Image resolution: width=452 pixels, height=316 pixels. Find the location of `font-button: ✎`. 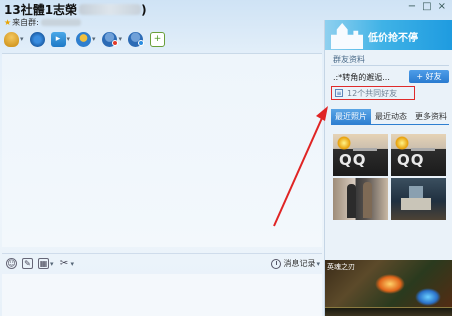

font-button: ✎ is located at coordinates (27, 263).